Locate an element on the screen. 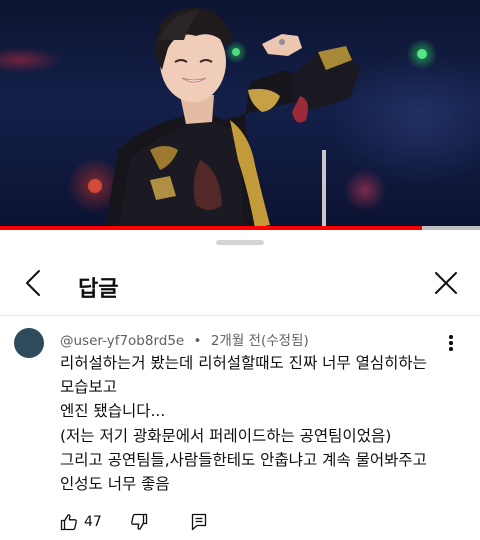  like-button is located at coordinates (69, 522).